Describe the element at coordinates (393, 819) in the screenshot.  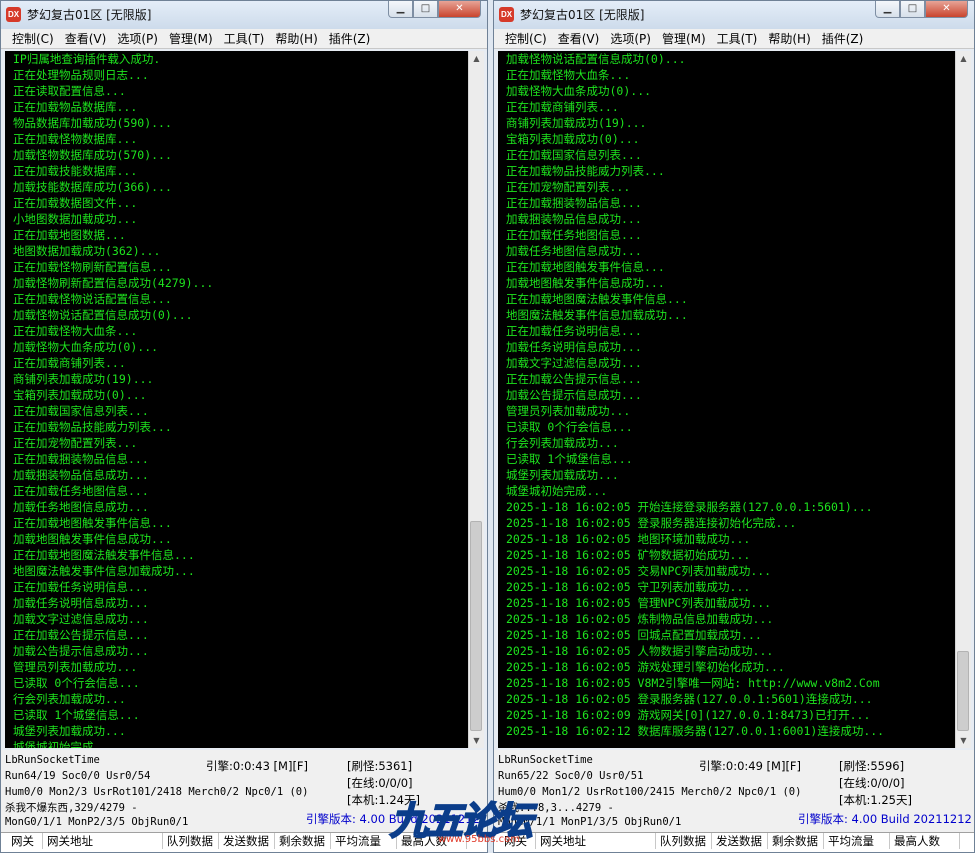
I see `engine-version: 引擎版本: 4.00 Build 20211212` at that location.